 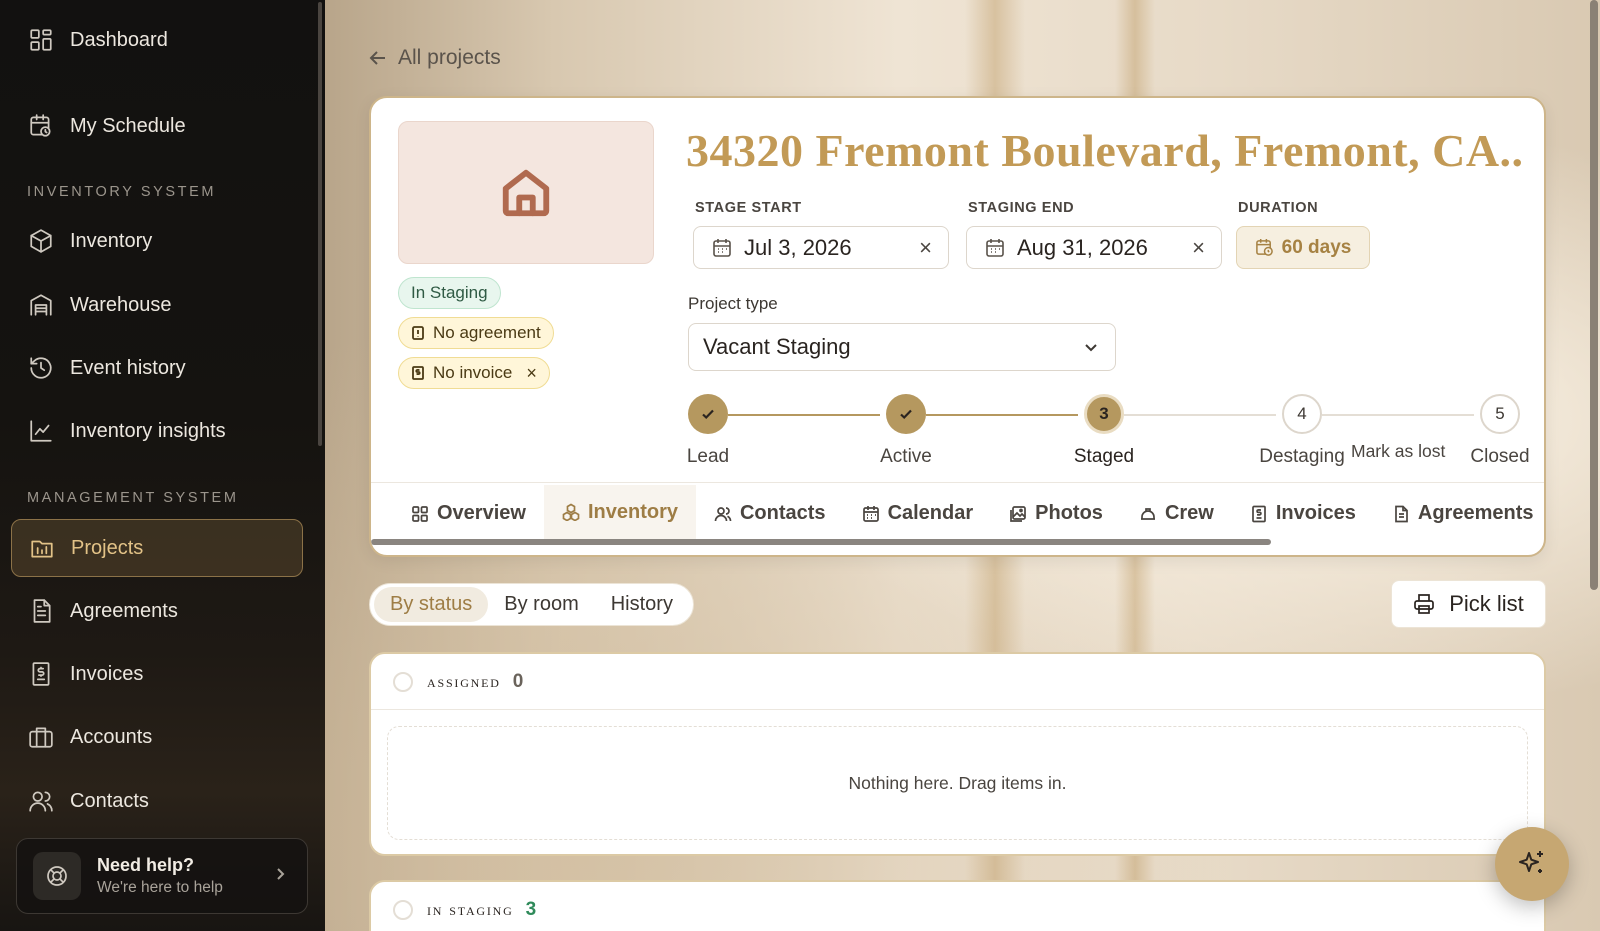 What do you see at coordinates (487, 332) in the screenshot?
I see `no-agreement-label: No agreement` at bounding box center [487, 332].